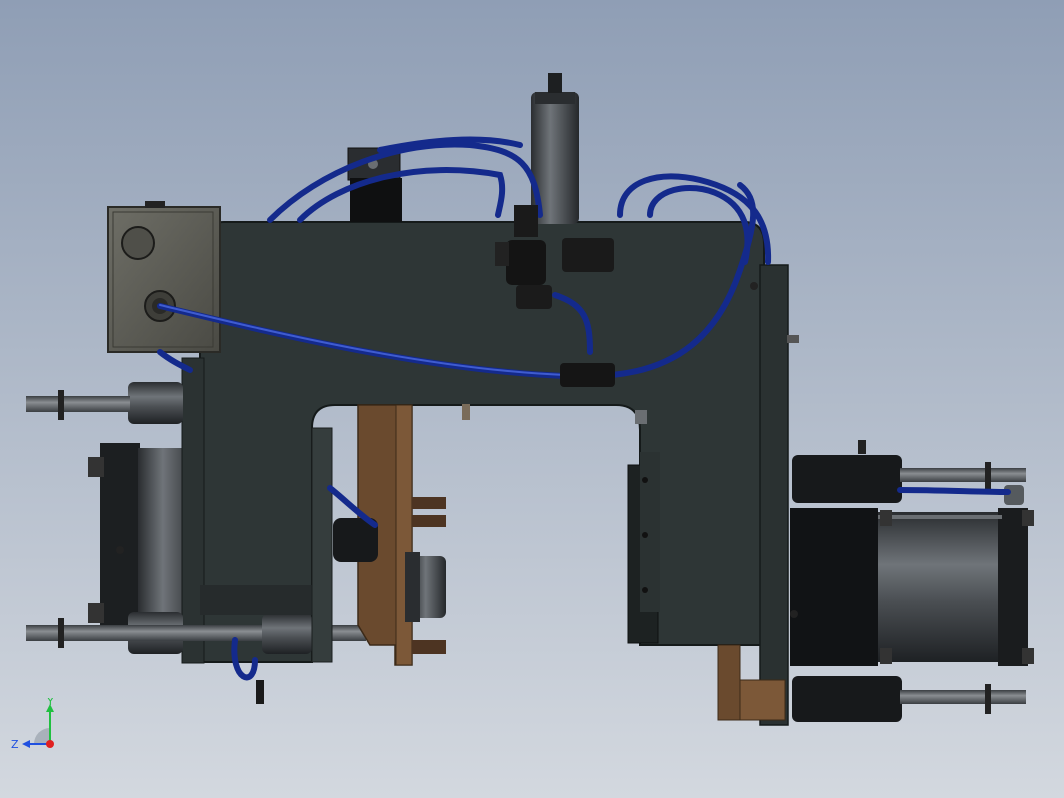 This screenshot has width=1064, height=798. What do you see at coordinates (988, 477) in the screenshot?
I see `right-rod-clip-top` at bounding box center [988, 477].